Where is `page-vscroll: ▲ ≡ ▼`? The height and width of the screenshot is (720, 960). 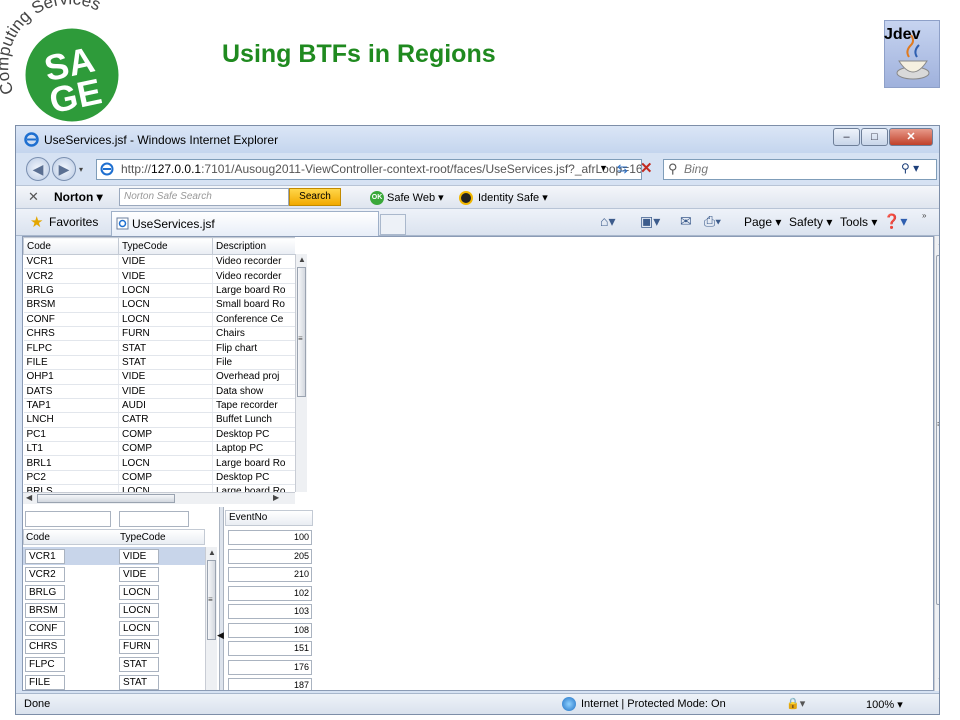
page-vscroll: ▲ ≡ ▼ is located at coordinates (936, 463).